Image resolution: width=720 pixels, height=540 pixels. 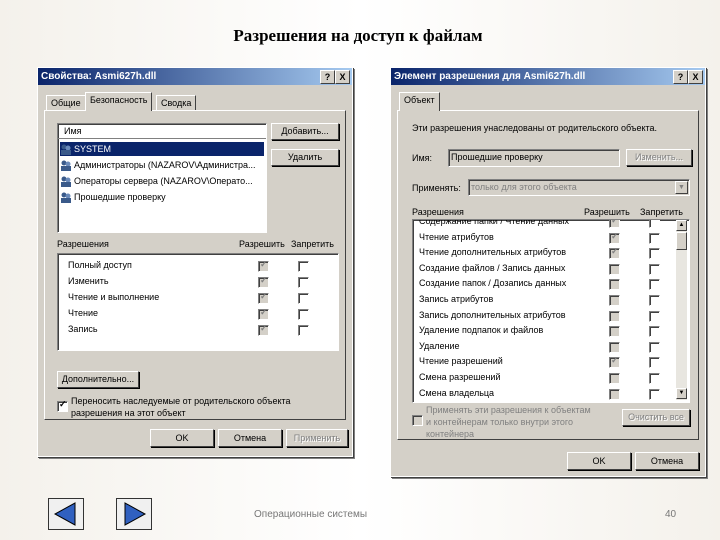 What do you see at coordinates (681, 393) in the screenshot?
I see `scroll-down-icon: ▼` at bounding box center [681, 393].